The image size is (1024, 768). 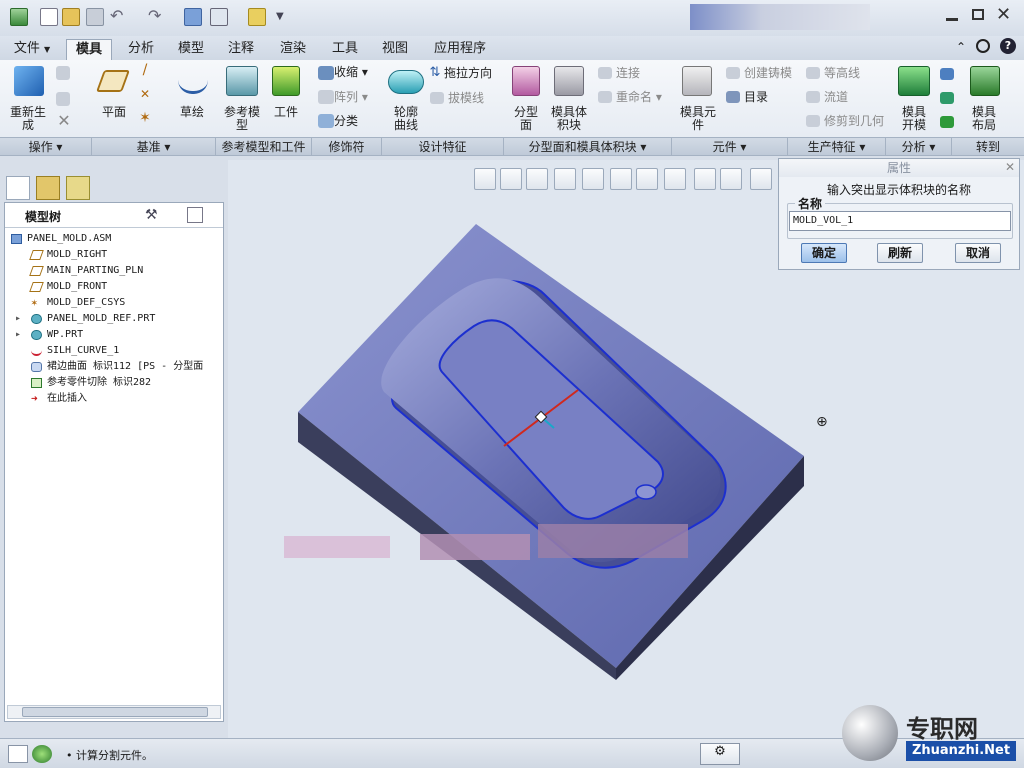 I want to click on drag-direction-icon: ⇅, so click(x=435, y=72).